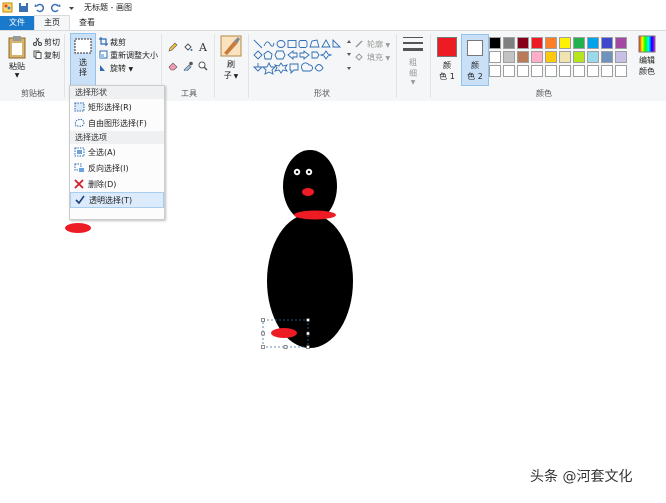 Image resolution: width=666 pixels, height=503 pixels. I want to click on rounded-callout-shape-icon, so click(294, 68).